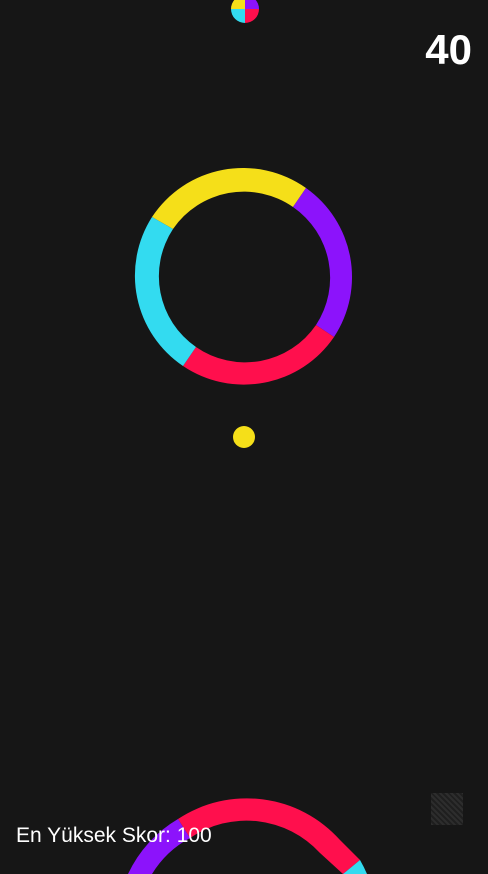 Image resolution: width=488 pixels, height=874 pixels. I want to click on score-counter: 40, so click(448, 49).